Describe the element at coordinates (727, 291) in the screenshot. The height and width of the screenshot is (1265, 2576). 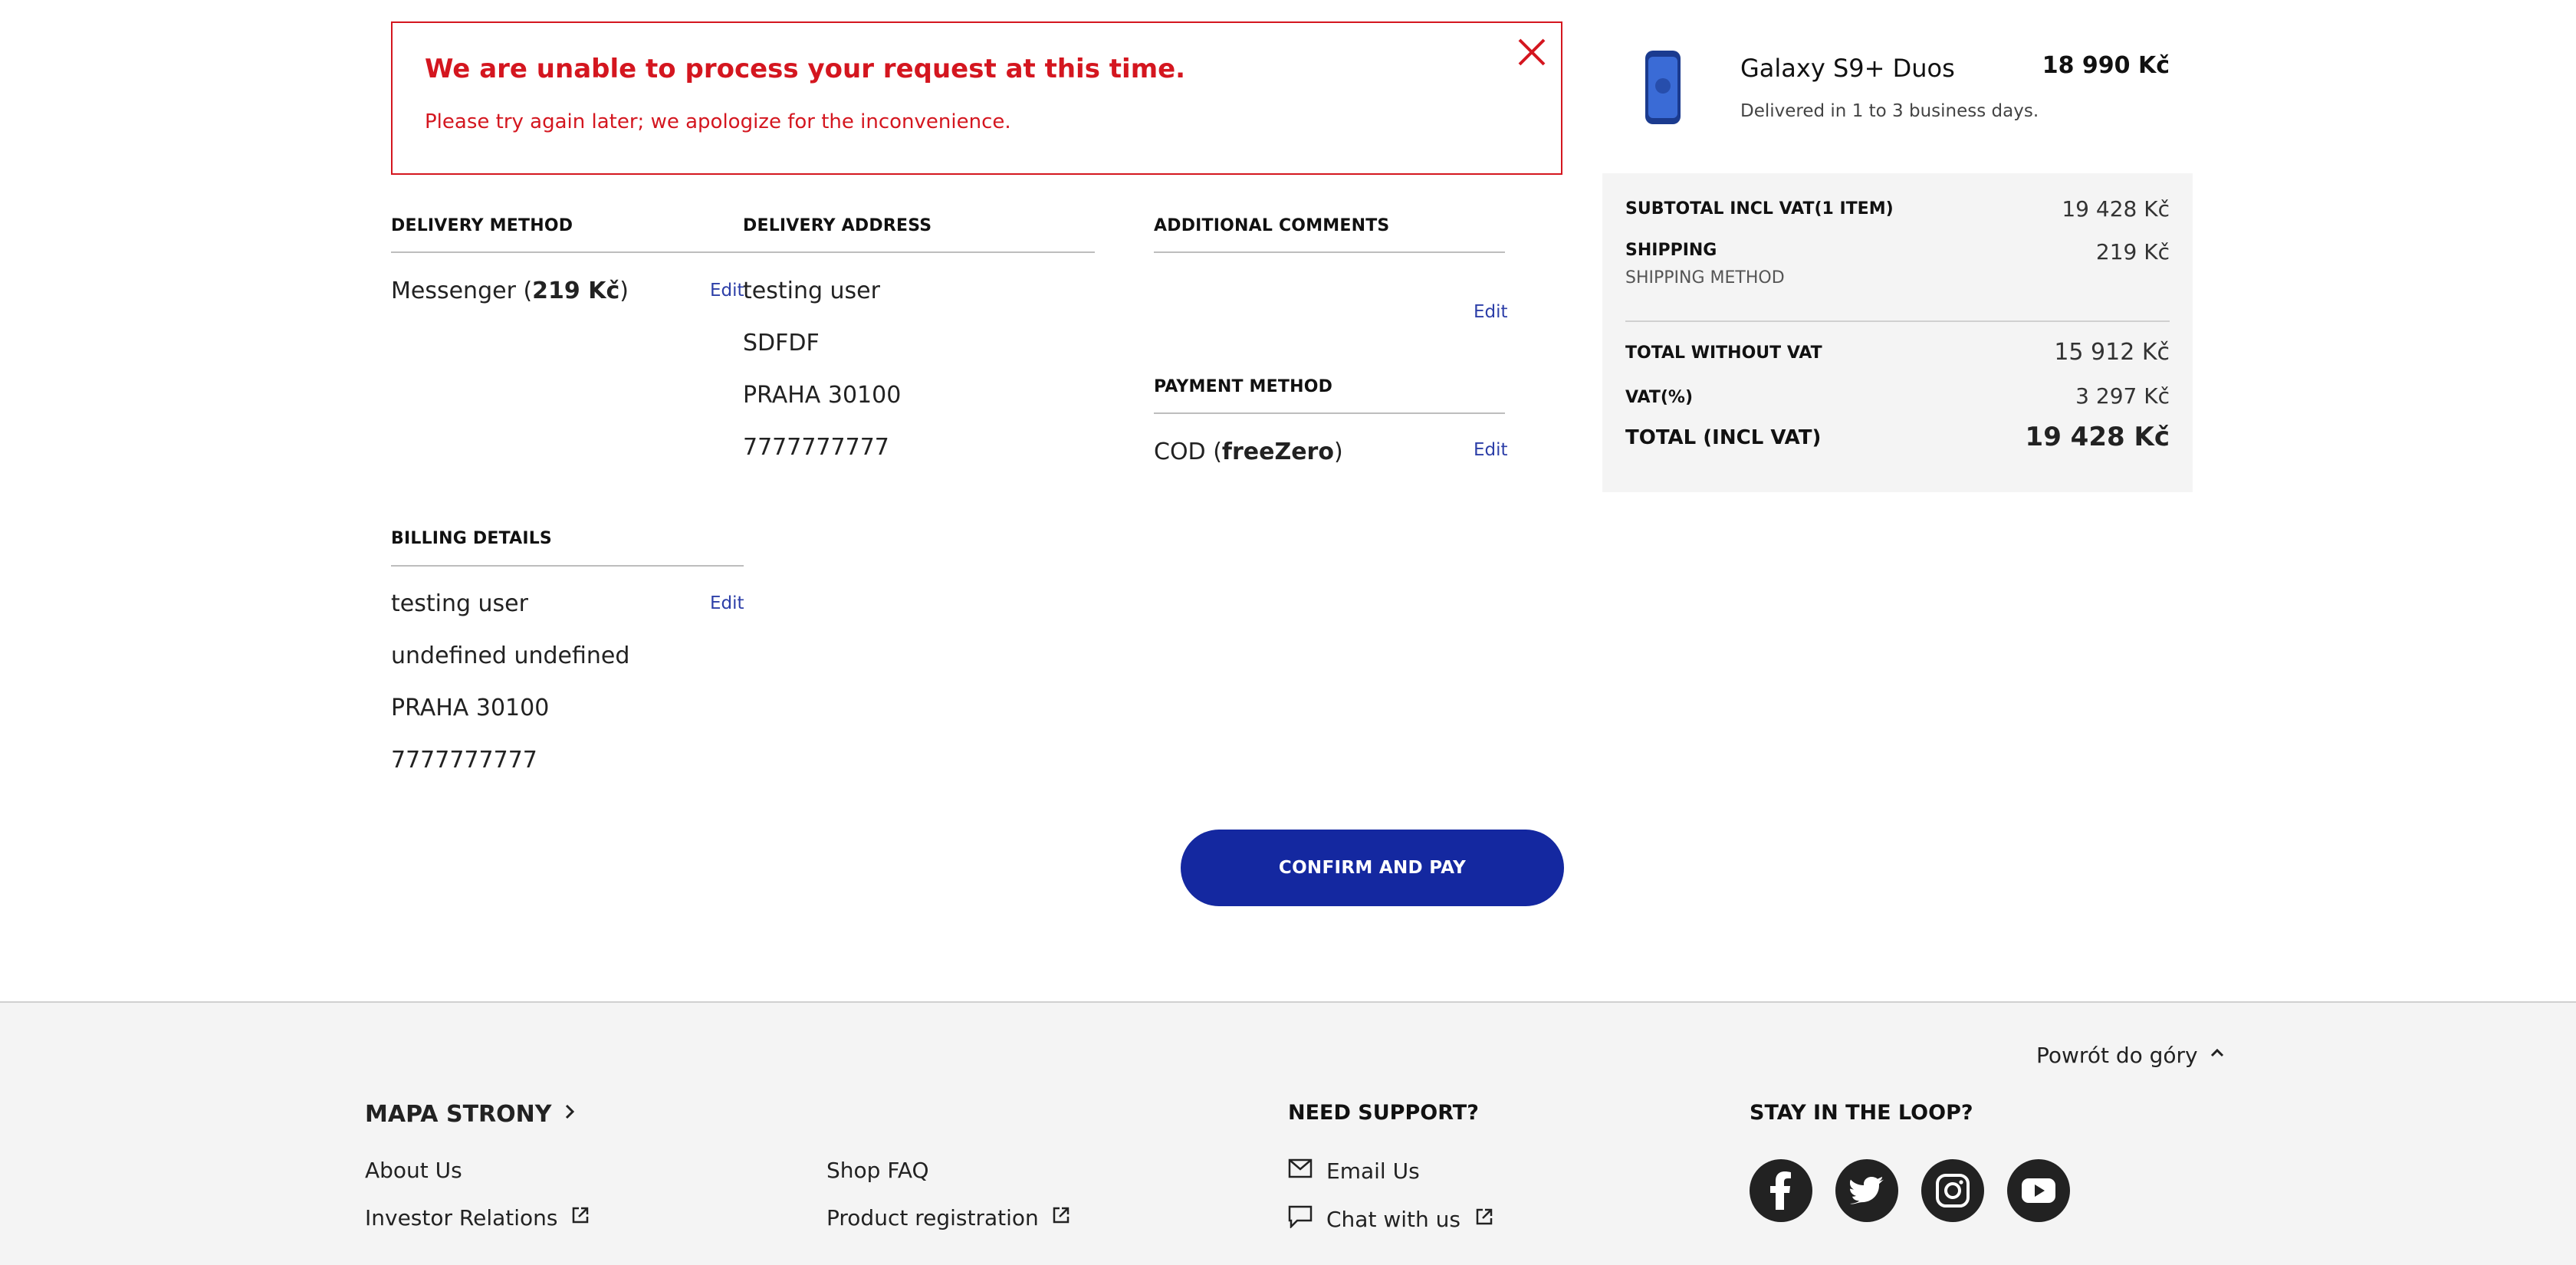
I see `delivery-method-edit-link: Edit` at that location.